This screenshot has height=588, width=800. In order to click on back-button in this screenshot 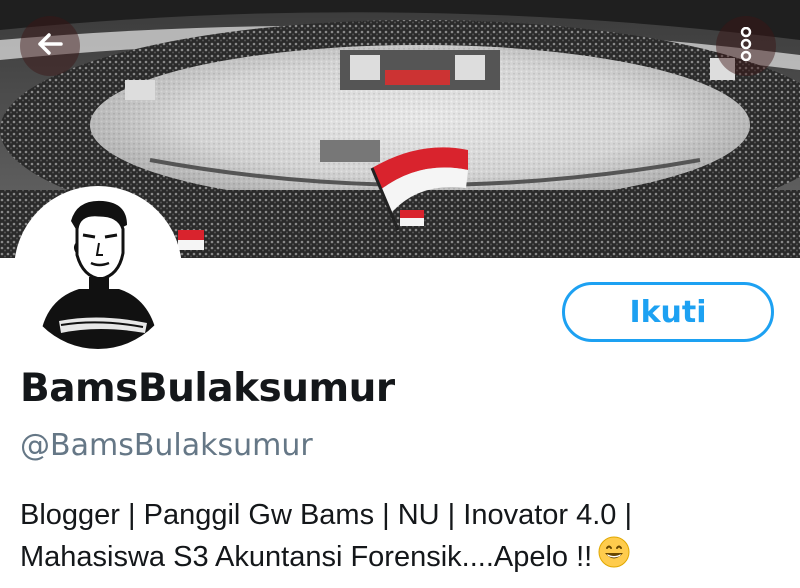, I will do `click(50, 46)`.